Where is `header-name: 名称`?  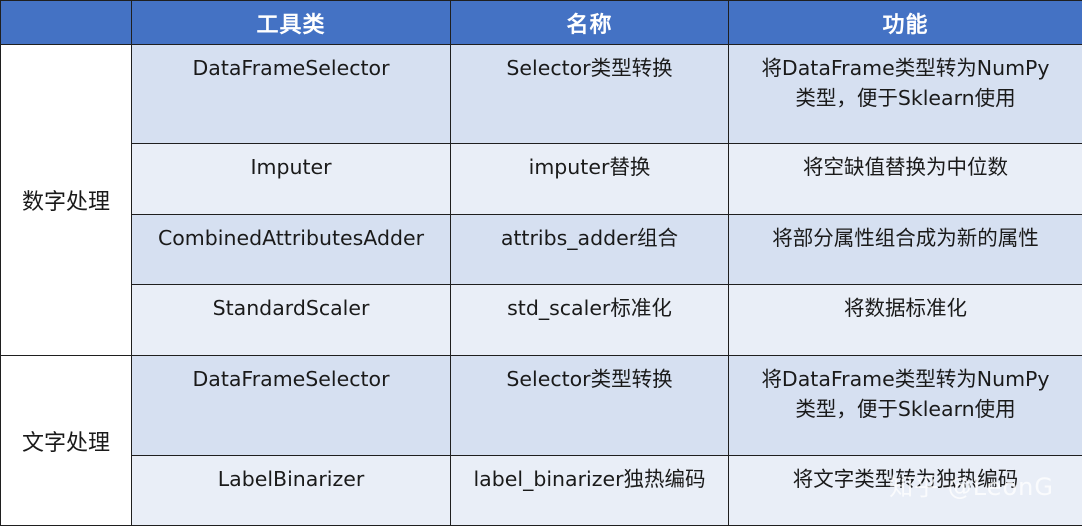 header-name: 名称 is located at coordinates (589, 22).